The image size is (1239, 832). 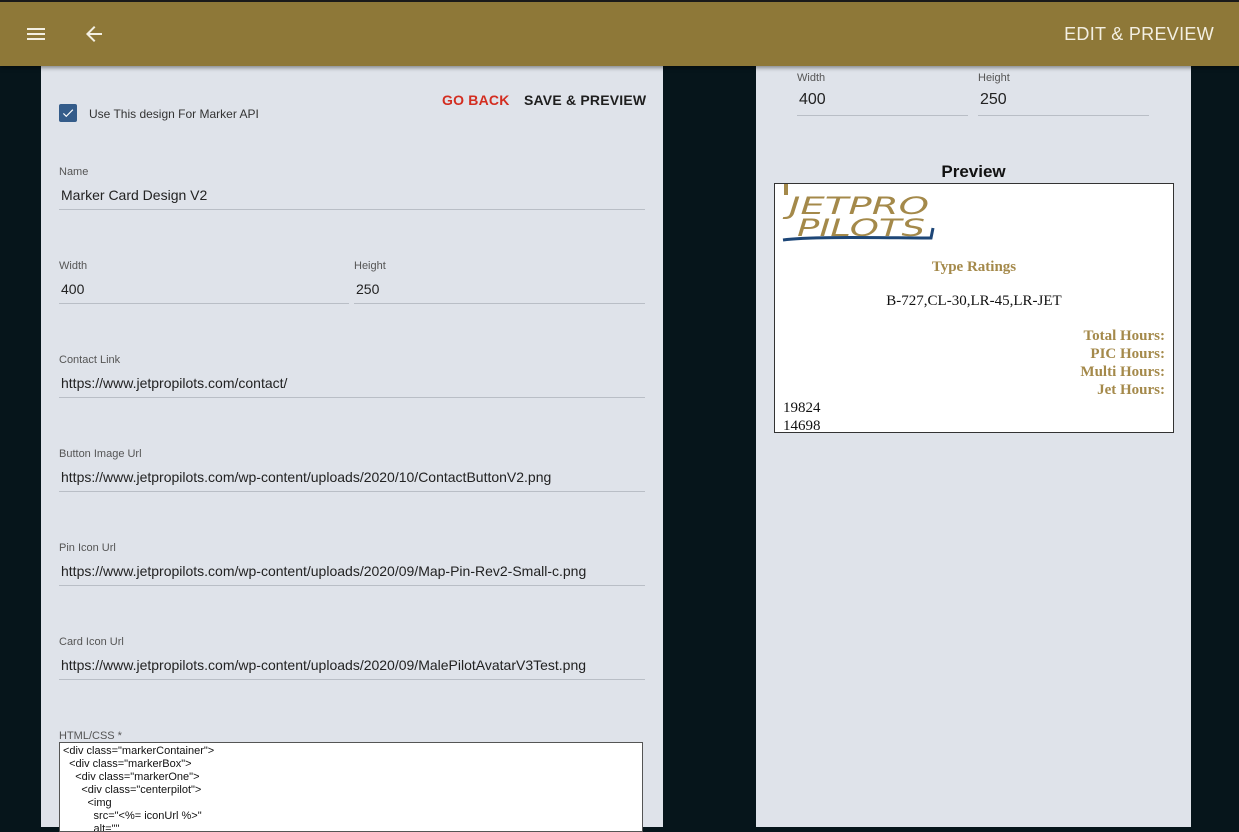 What do you see at coordinates (87, 548) in the screenshot?
I see `pin-icon-url-label: Pin Icon Url` at bounding box center [87, 548].